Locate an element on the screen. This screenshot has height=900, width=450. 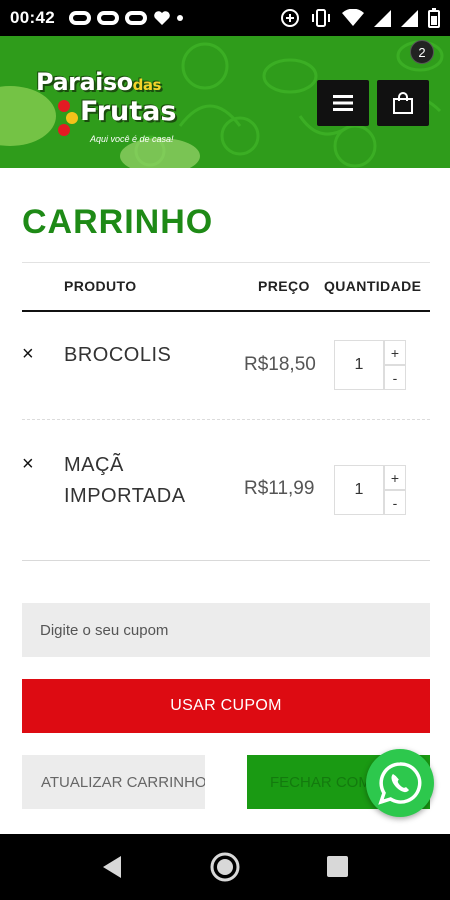
system-navigation-bar is located at coordinates (225, 867).